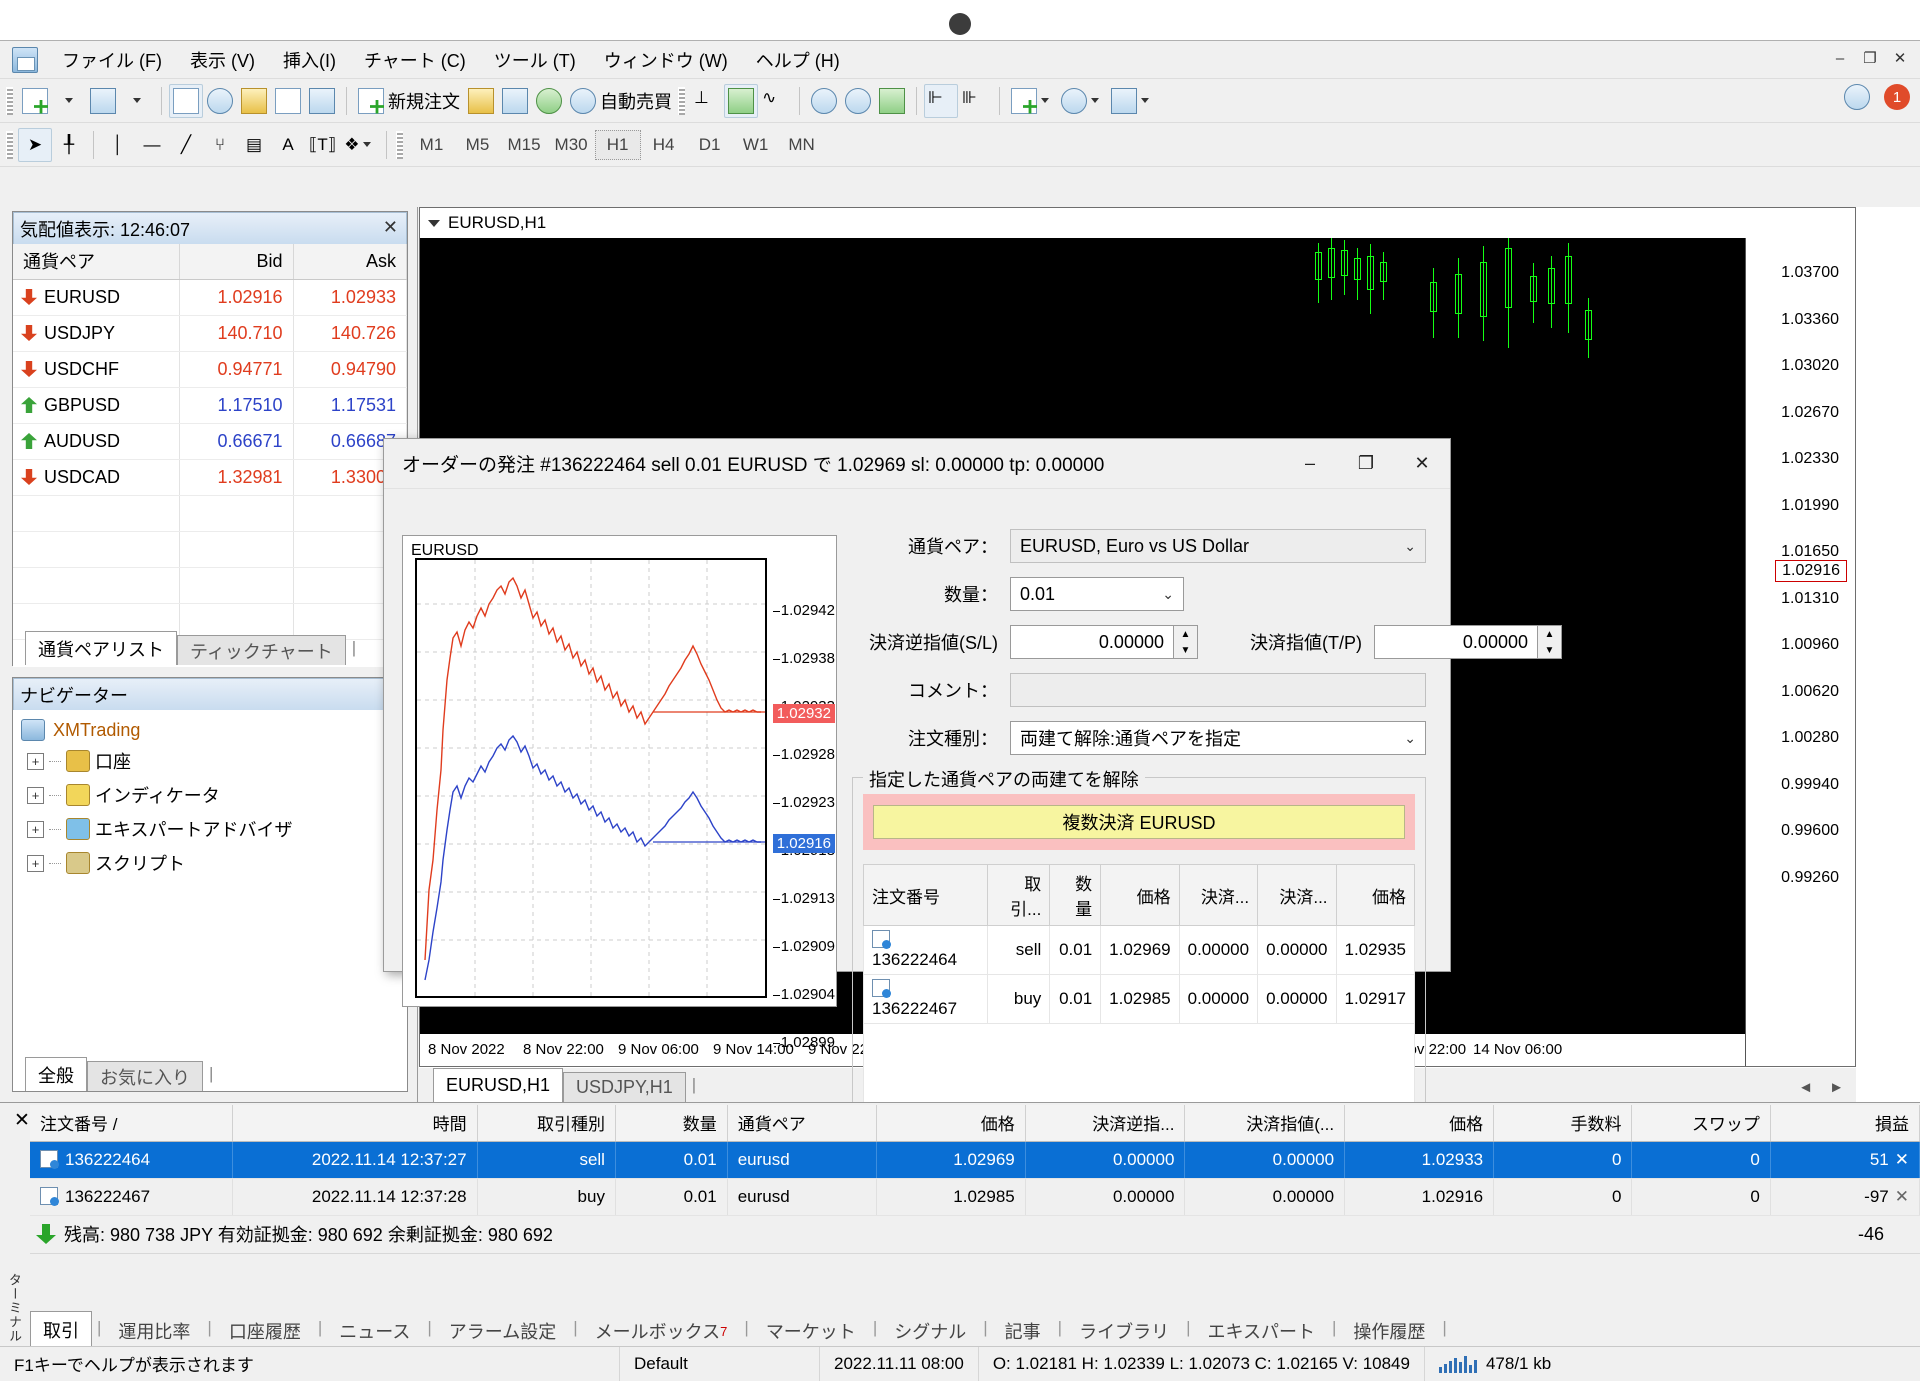  I want to click on horizontal-line-button: —, so click(152, 145).